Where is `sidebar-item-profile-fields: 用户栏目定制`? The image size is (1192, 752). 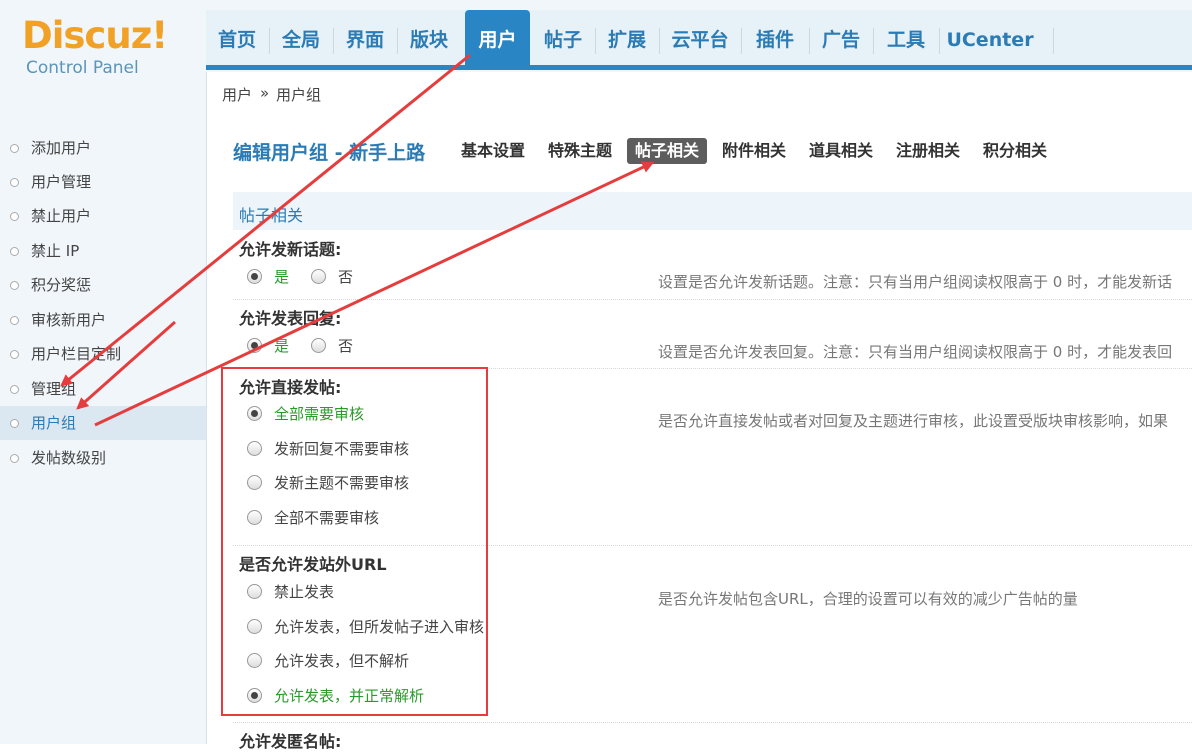 sidebar-item-profile-fields: 用户栏目定制 is located at coordinates (103, 354).